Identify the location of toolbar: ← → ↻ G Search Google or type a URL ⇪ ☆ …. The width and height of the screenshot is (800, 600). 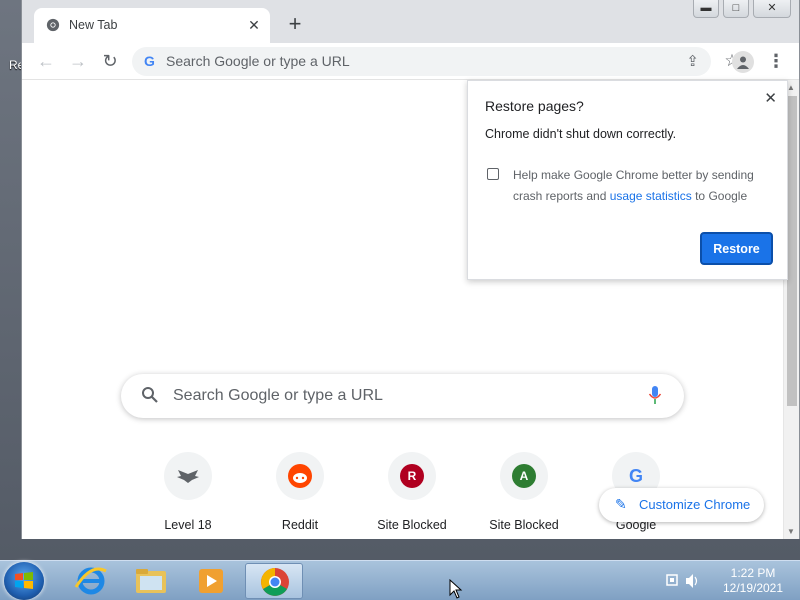
(410, 61).